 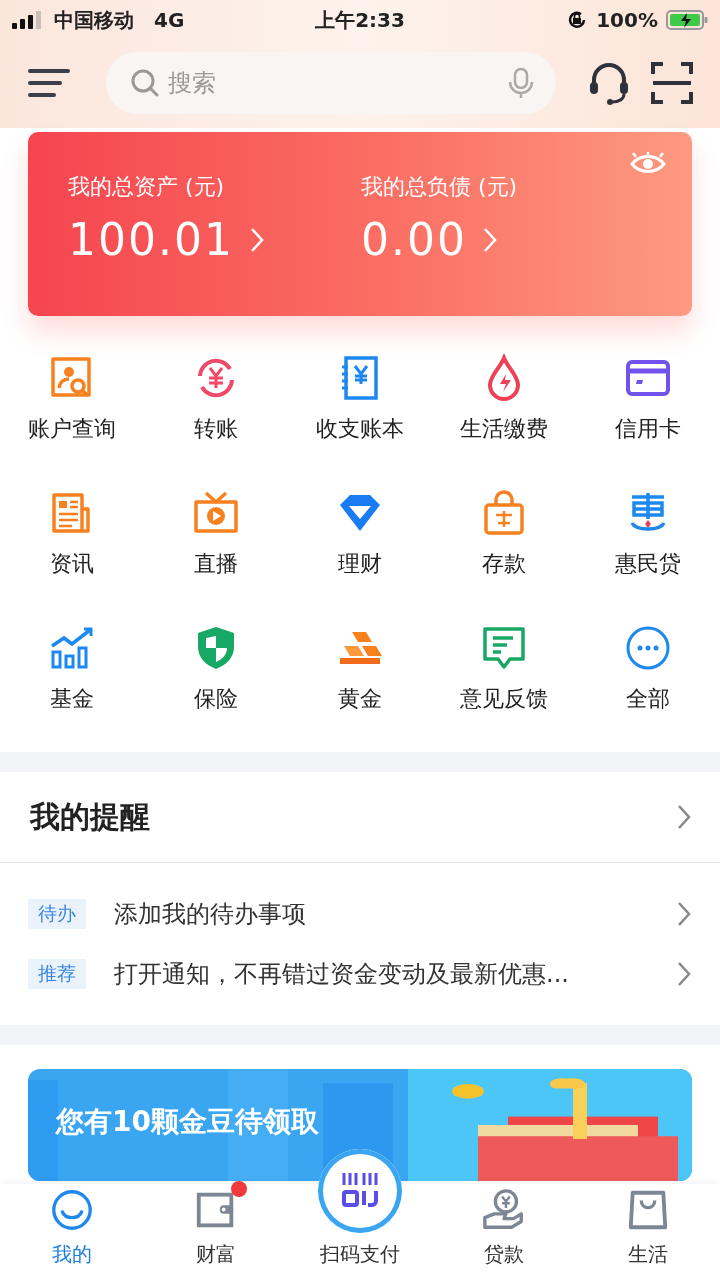 I want to click on service-shortcut: 转账, so click(x=216, y=399).